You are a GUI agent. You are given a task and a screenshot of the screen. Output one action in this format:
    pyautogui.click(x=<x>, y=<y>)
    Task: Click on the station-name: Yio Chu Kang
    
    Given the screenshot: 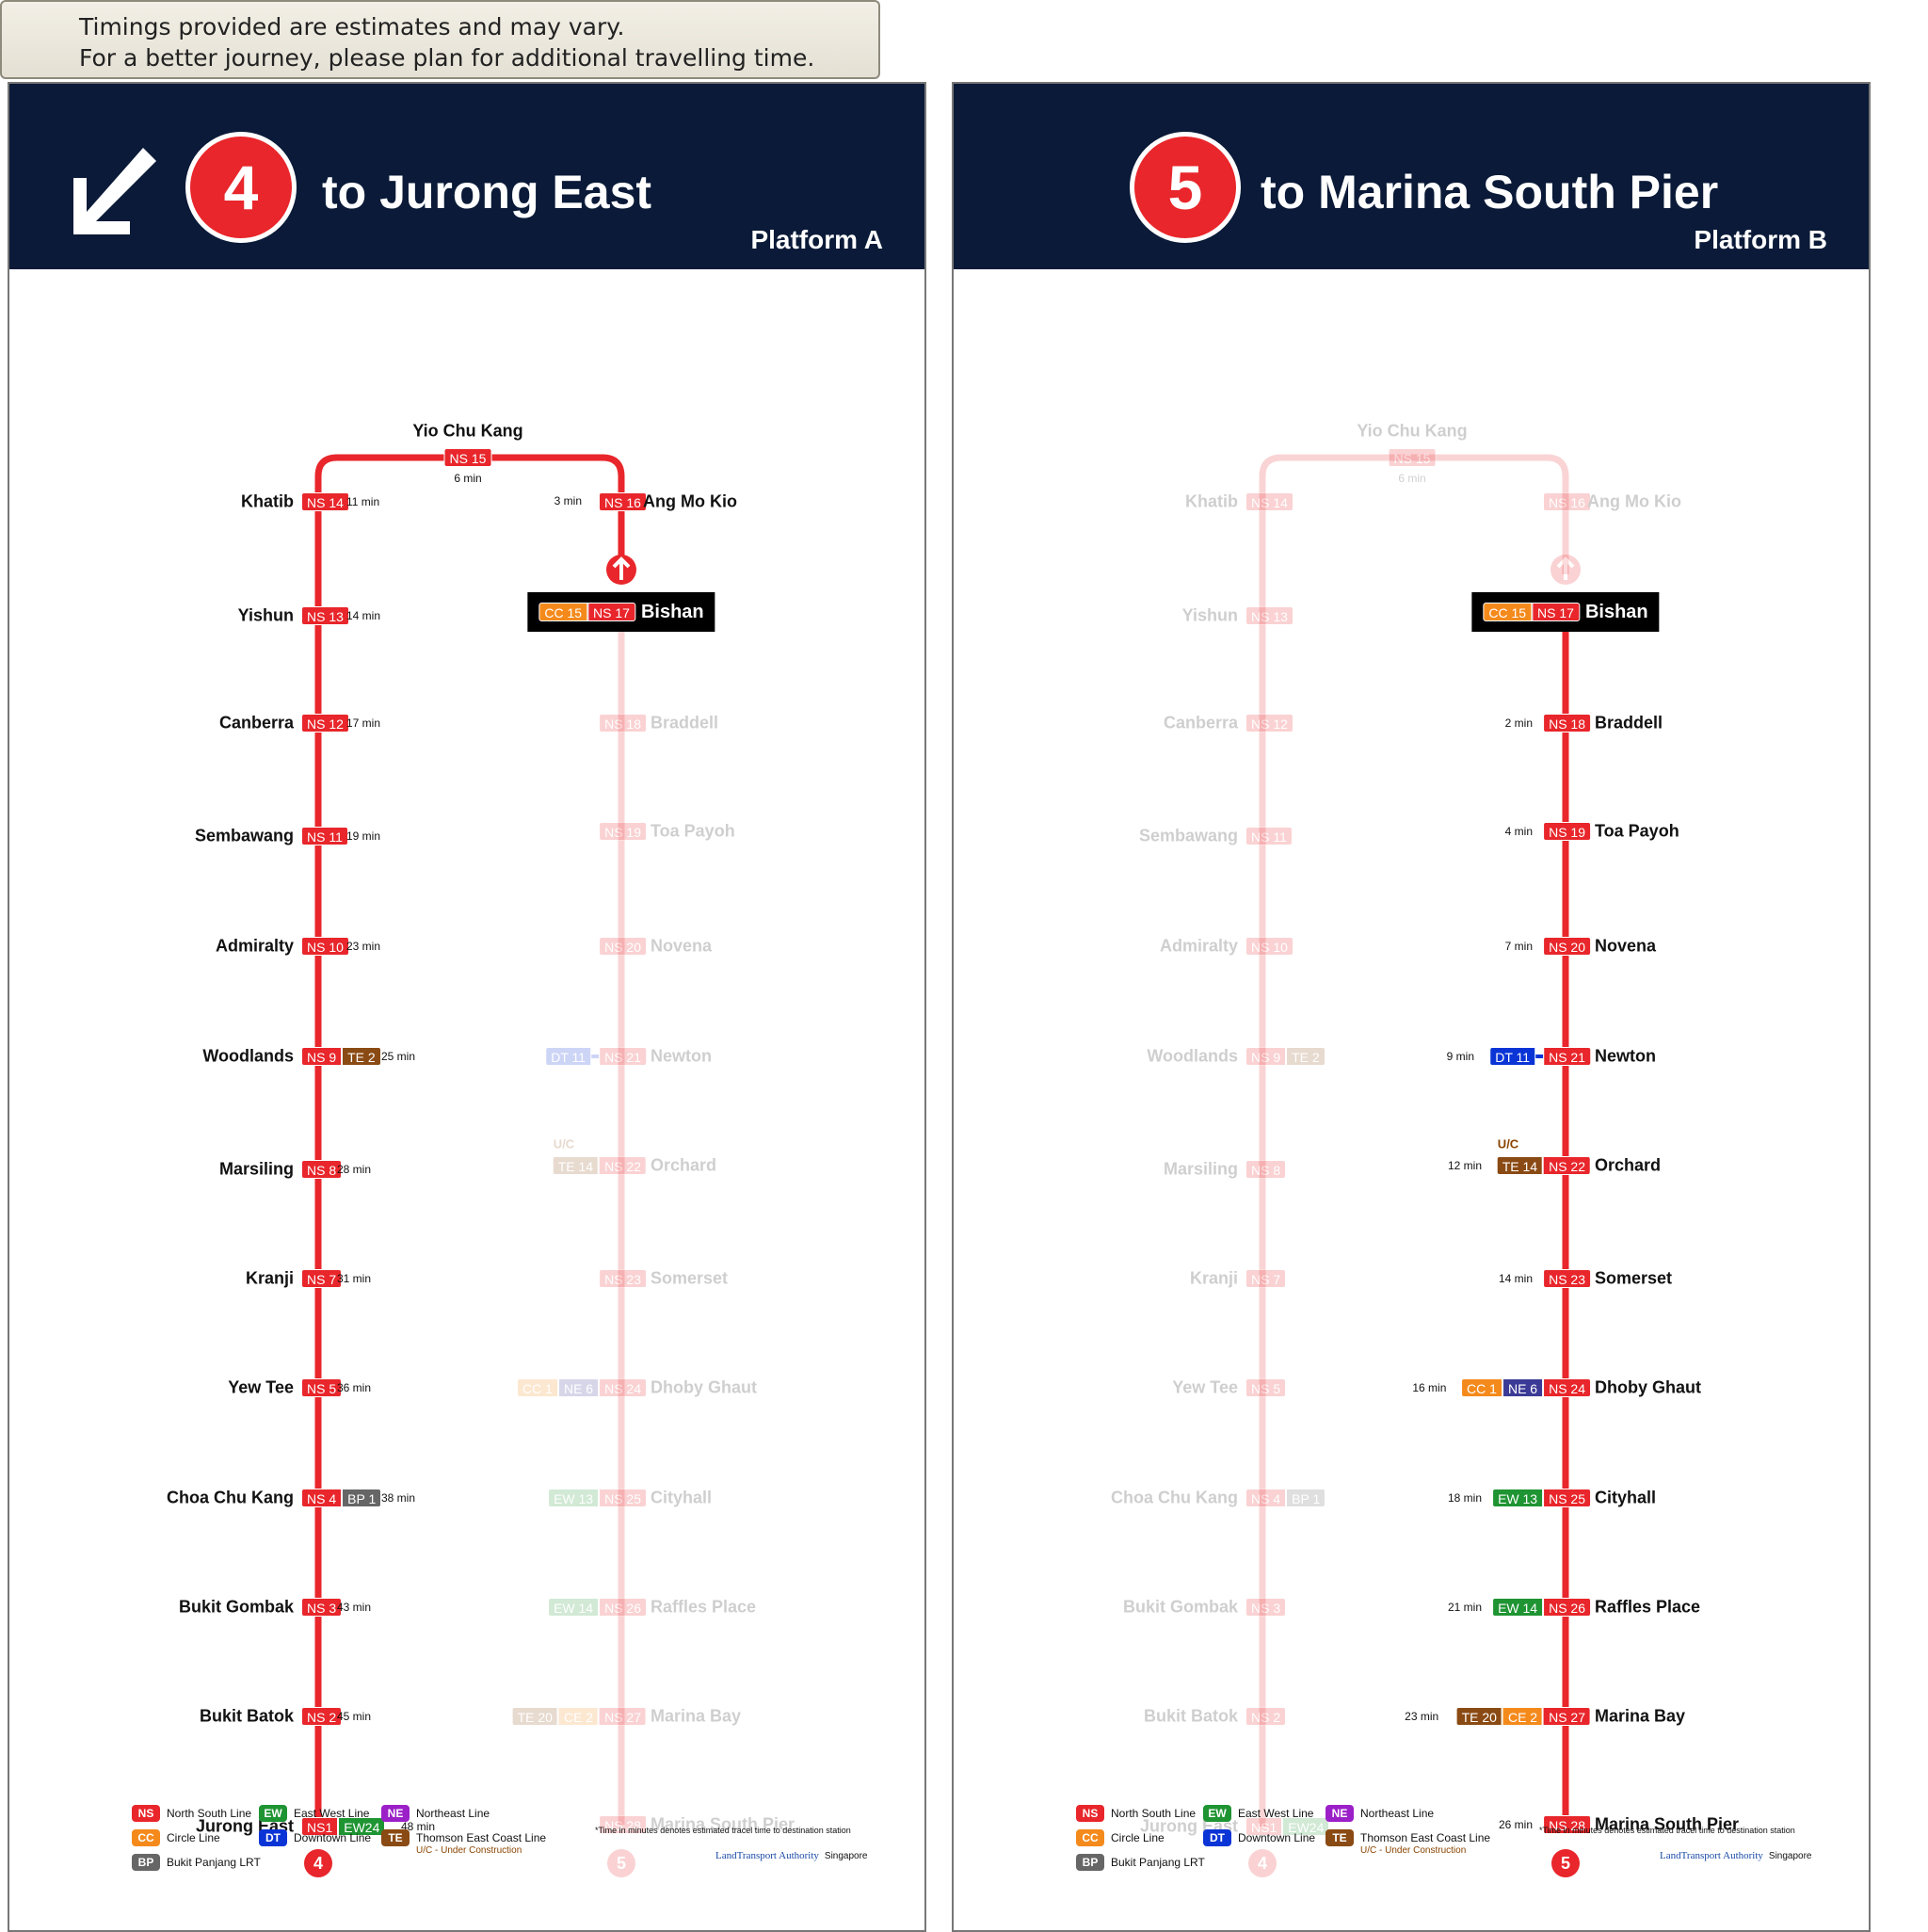 What is the action you would take?
    pyautogui.click(x=1412, y=431)
    